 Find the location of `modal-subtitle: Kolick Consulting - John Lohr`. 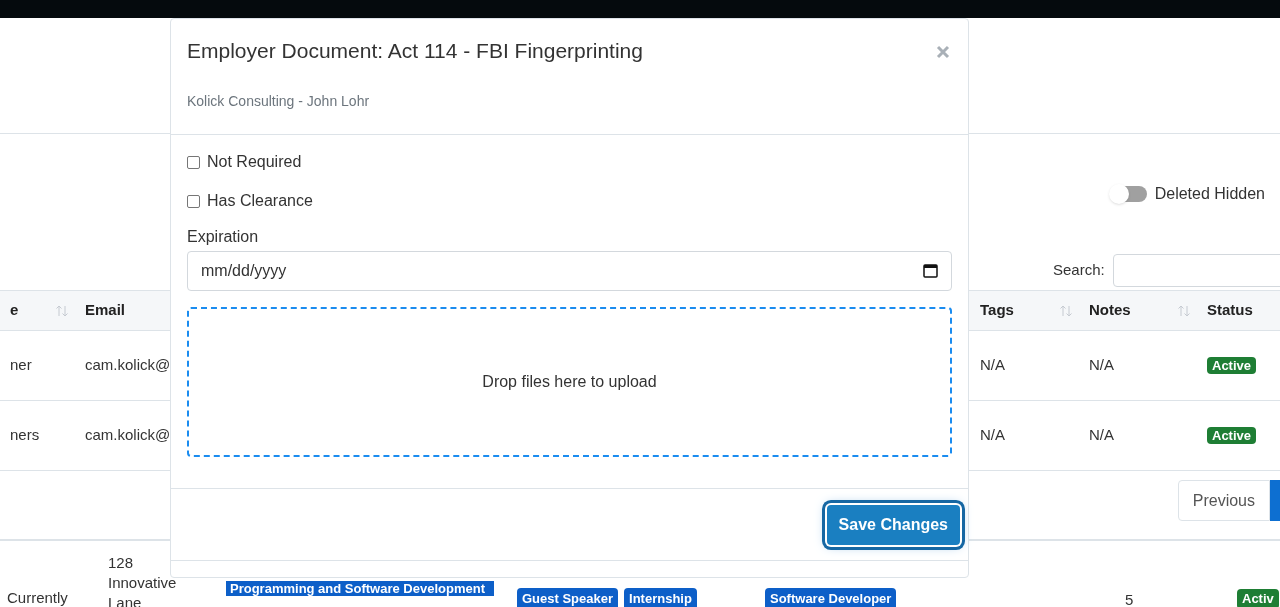

modal-subtitle: Kolick Consulting - John Lohr is located at coordinates (279, 101).